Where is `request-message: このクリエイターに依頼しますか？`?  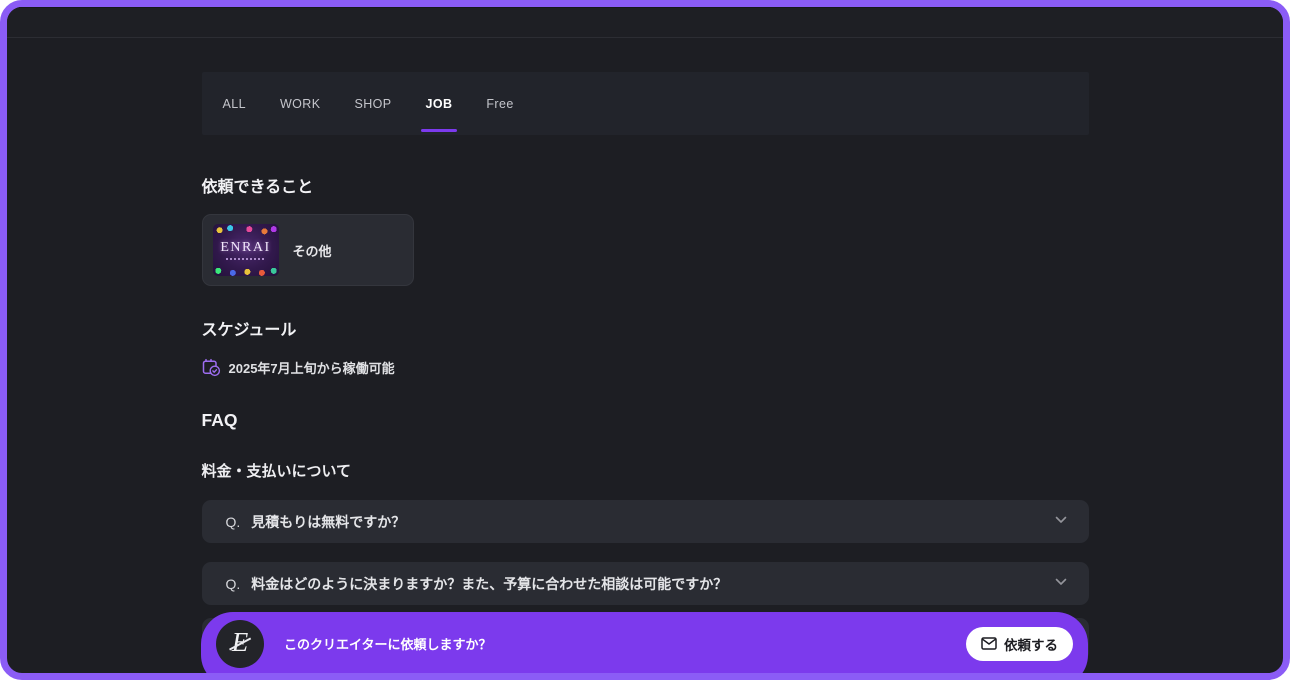
request-message: このクリエイターに依頼しますか？ is located at coordinates (388, 644).